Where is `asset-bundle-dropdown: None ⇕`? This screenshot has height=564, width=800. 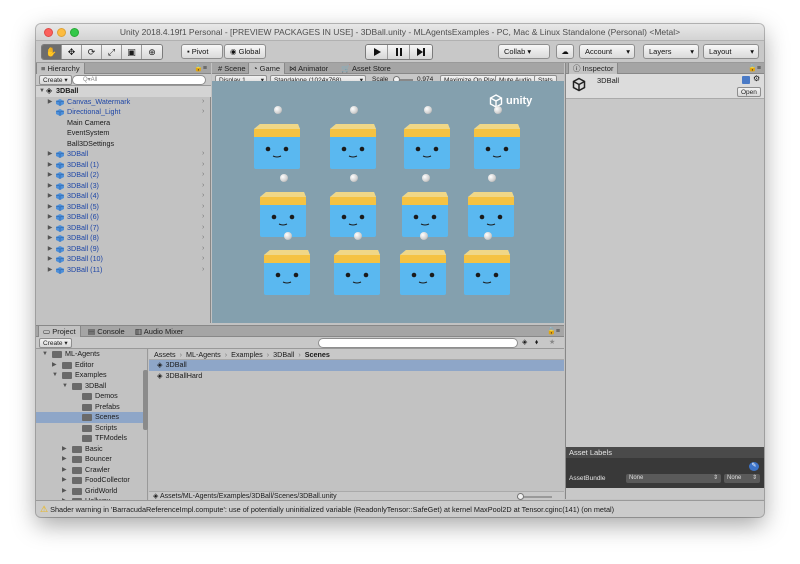
asset-bundle-dropdown: None ⇕ is located at coordinates (673, 478).